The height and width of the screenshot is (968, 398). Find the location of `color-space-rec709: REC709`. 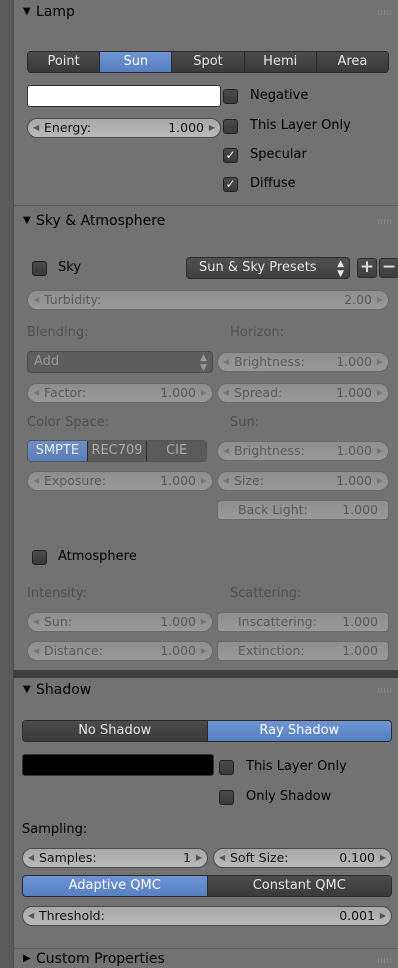

color-space-rec709: REC709 is located at coordinates (116, 451).